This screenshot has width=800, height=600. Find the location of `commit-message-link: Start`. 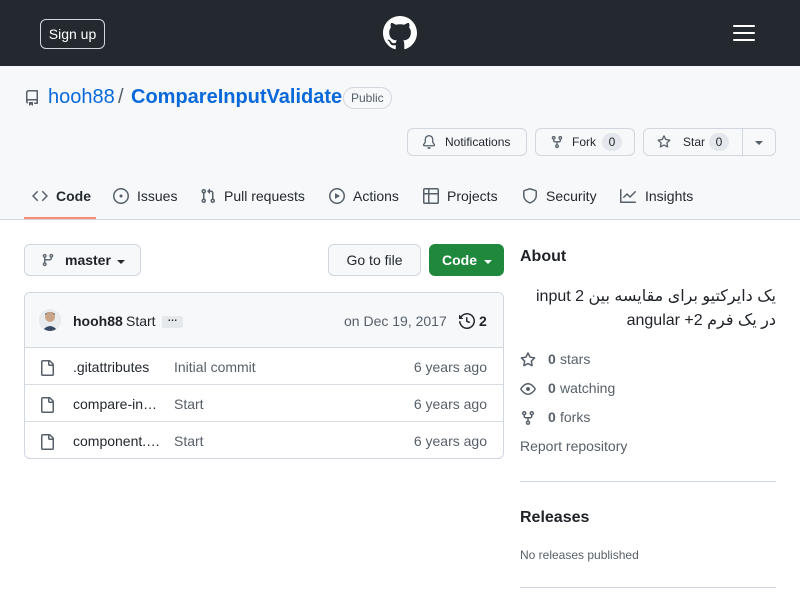

commit-message-link: Start is located at coordinates (141, 321).